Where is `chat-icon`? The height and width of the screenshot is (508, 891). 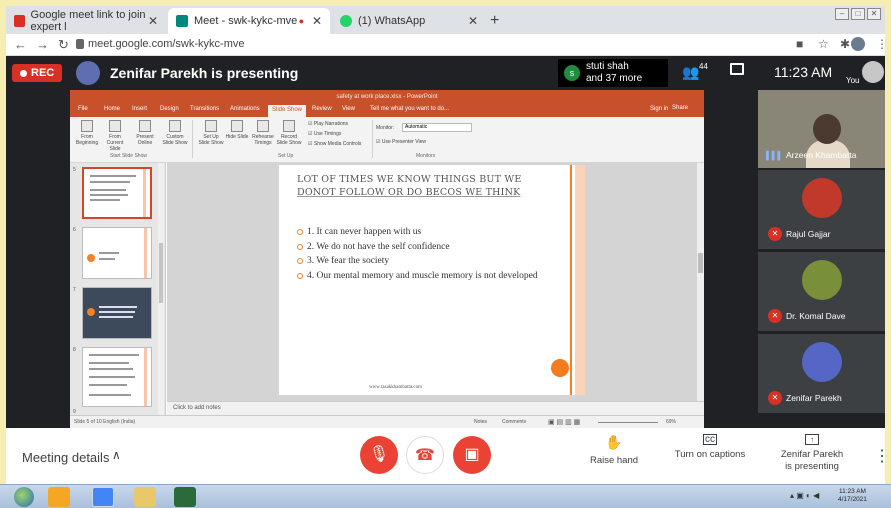
chat-icon is located at coordinates (737, 69).